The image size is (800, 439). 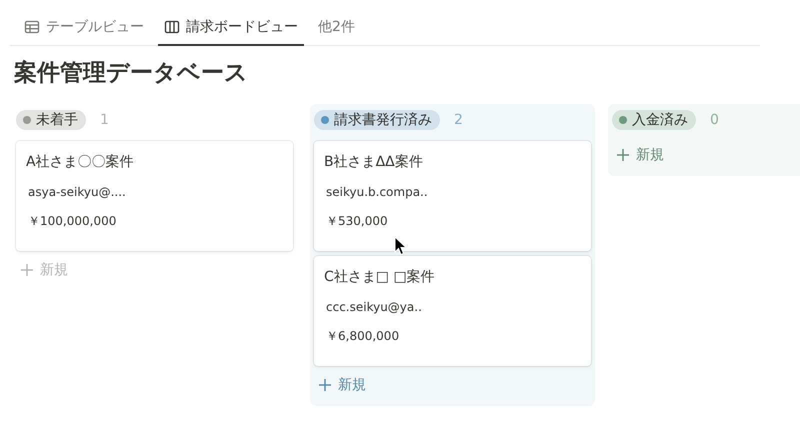 What do you see at coordinates (380, 277) in the screenshot?
I see `card-title: C社さま□ □案件` at bounding box center [380, 277].